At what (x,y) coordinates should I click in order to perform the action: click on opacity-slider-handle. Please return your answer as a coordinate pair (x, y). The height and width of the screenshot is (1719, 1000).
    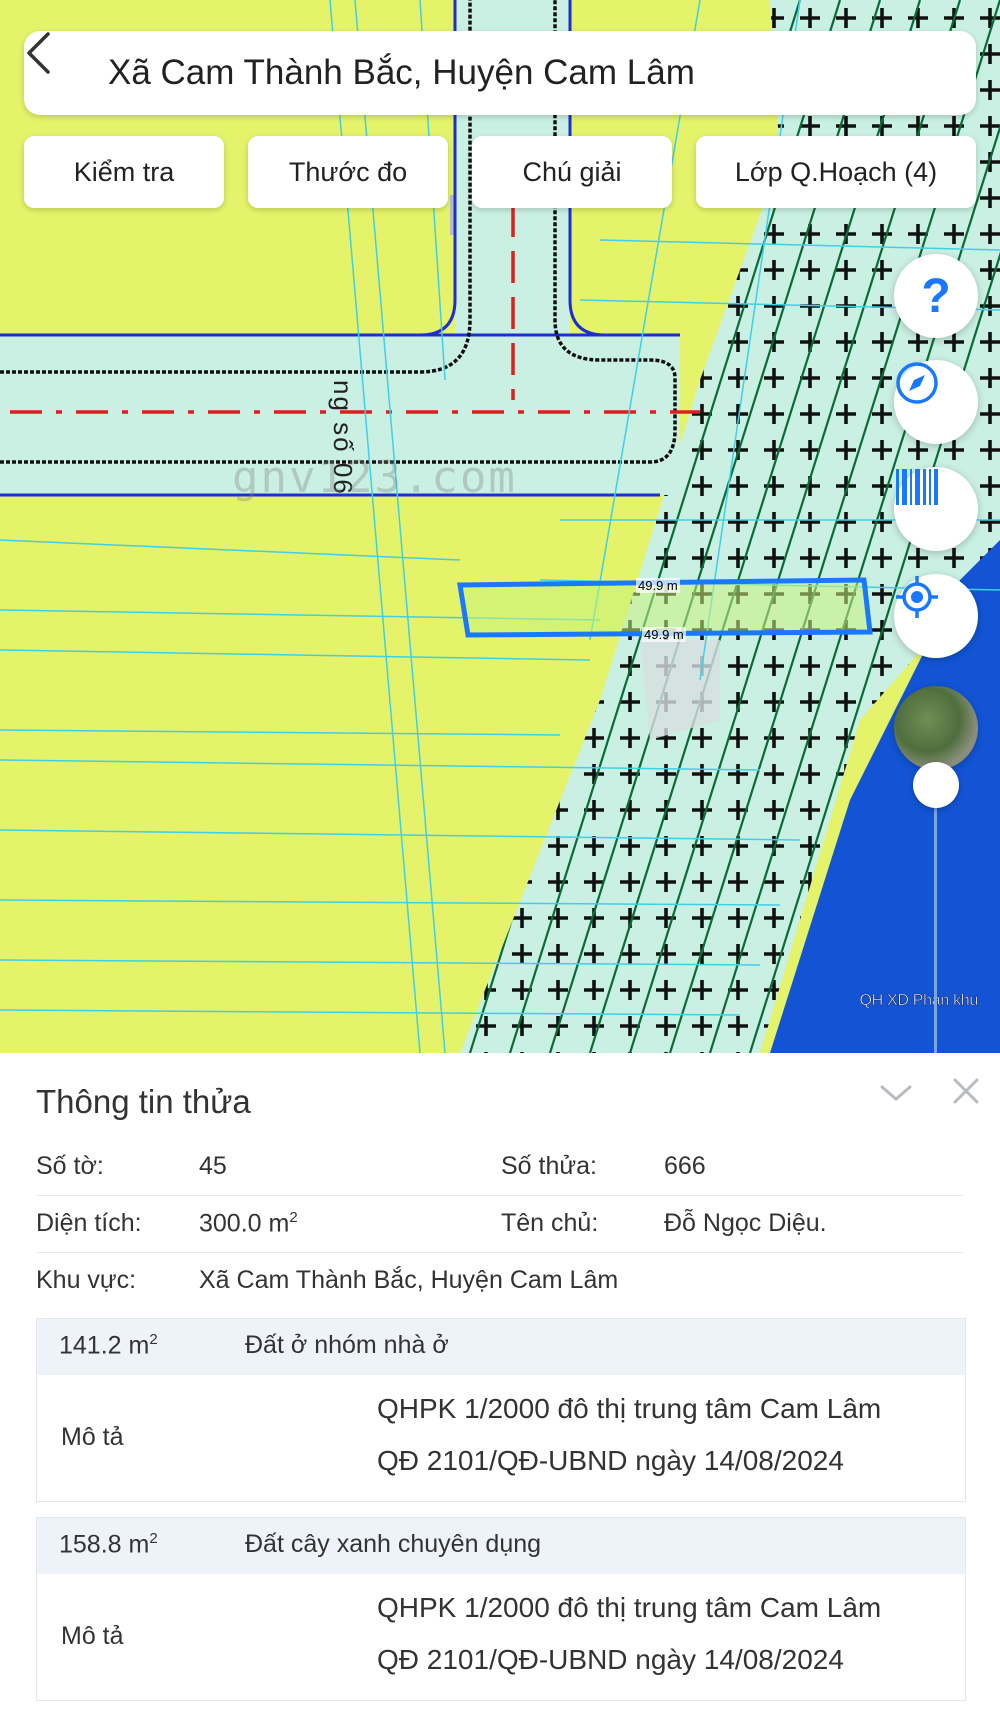
    Looking at the image, I should click on (936, 785).